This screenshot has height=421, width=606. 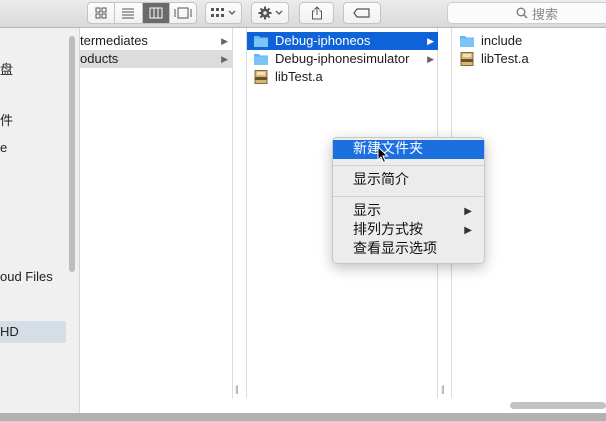 I want to click on mouse-pointer-icon, so click(x=383, y=155).